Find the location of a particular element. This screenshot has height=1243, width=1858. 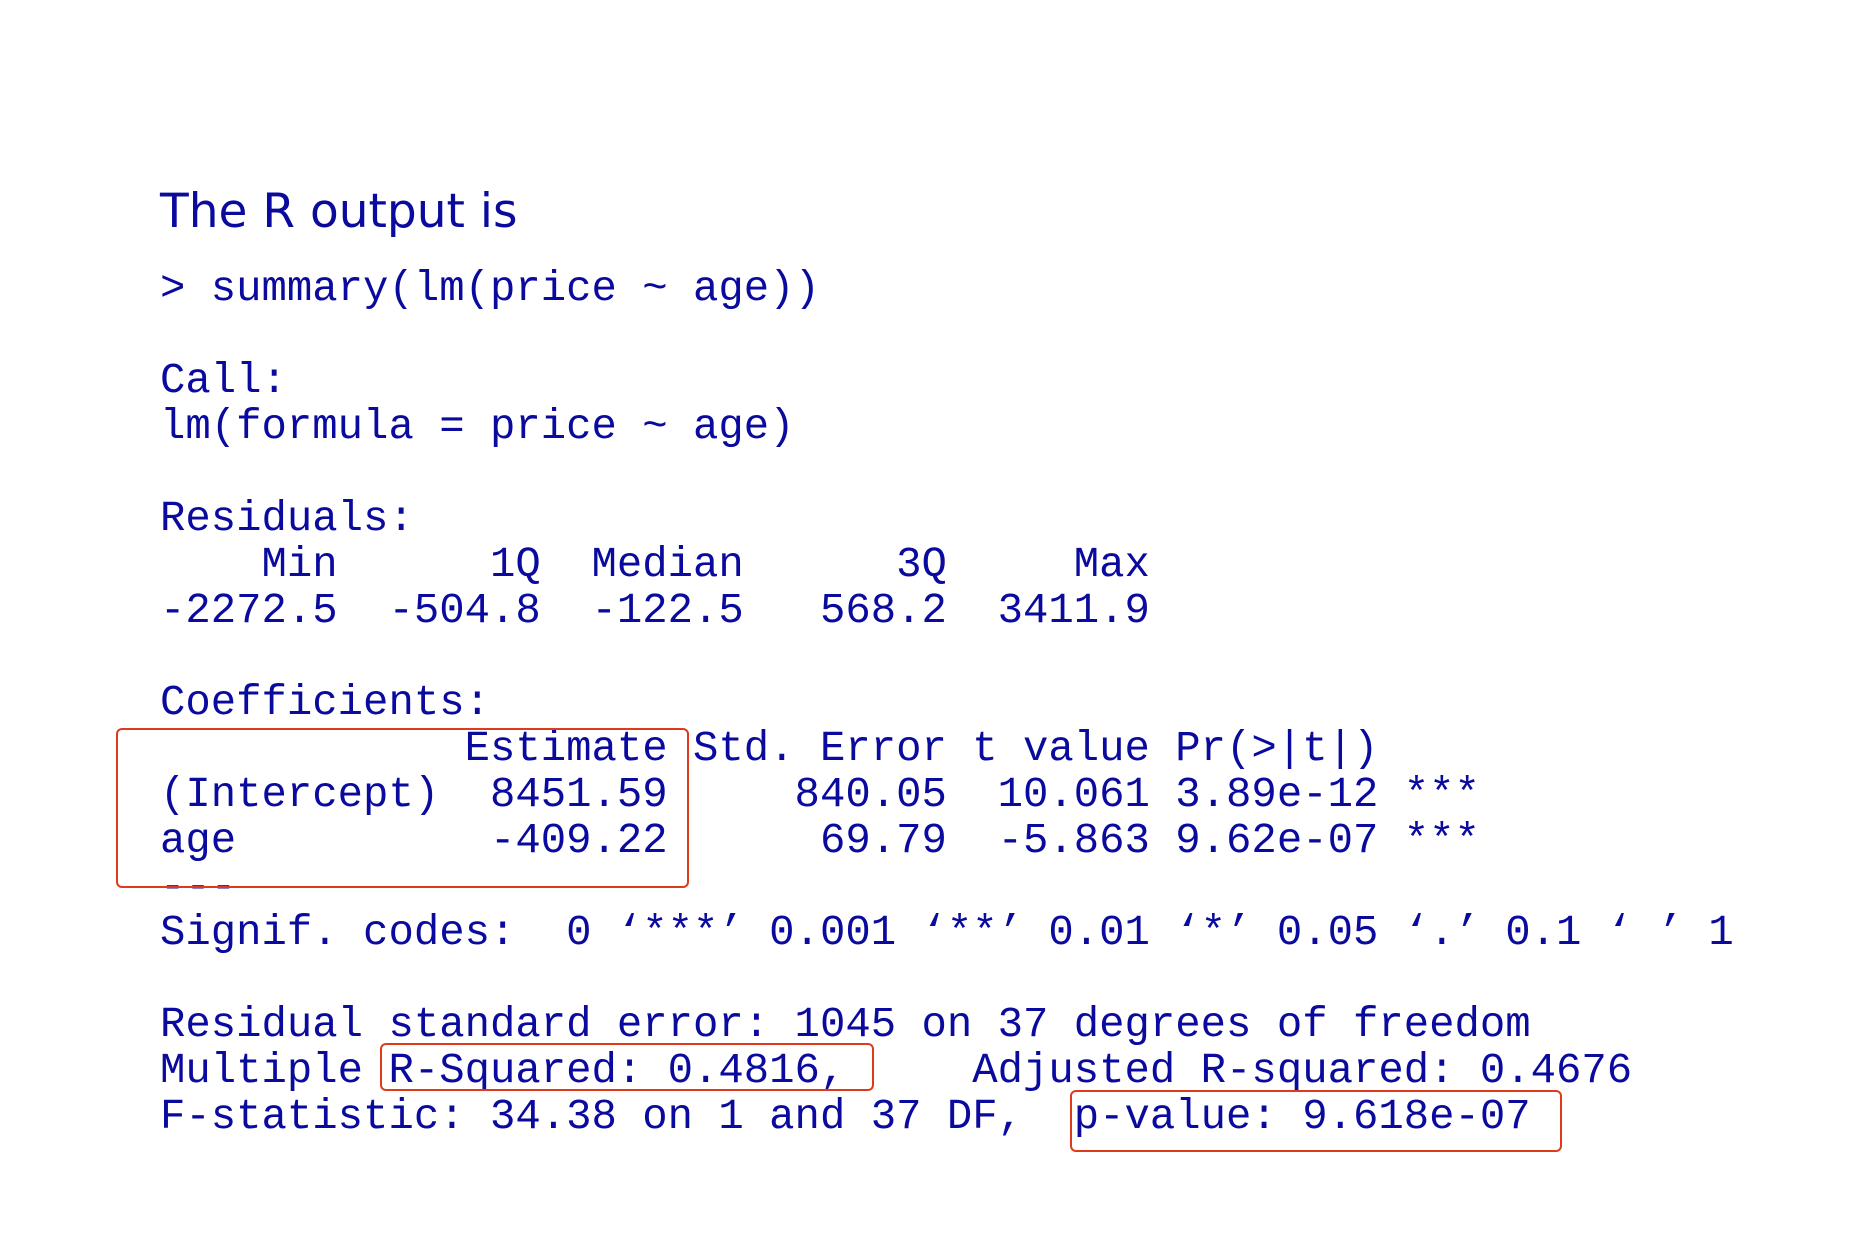

console-line-residuals-label: Residuals: is located at coordinates (287, 519).